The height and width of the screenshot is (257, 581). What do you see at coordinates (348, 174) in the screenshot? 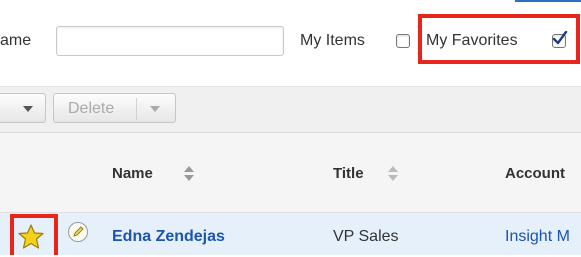
I see `column-header-title: Title` at bounding box center [348, 174].